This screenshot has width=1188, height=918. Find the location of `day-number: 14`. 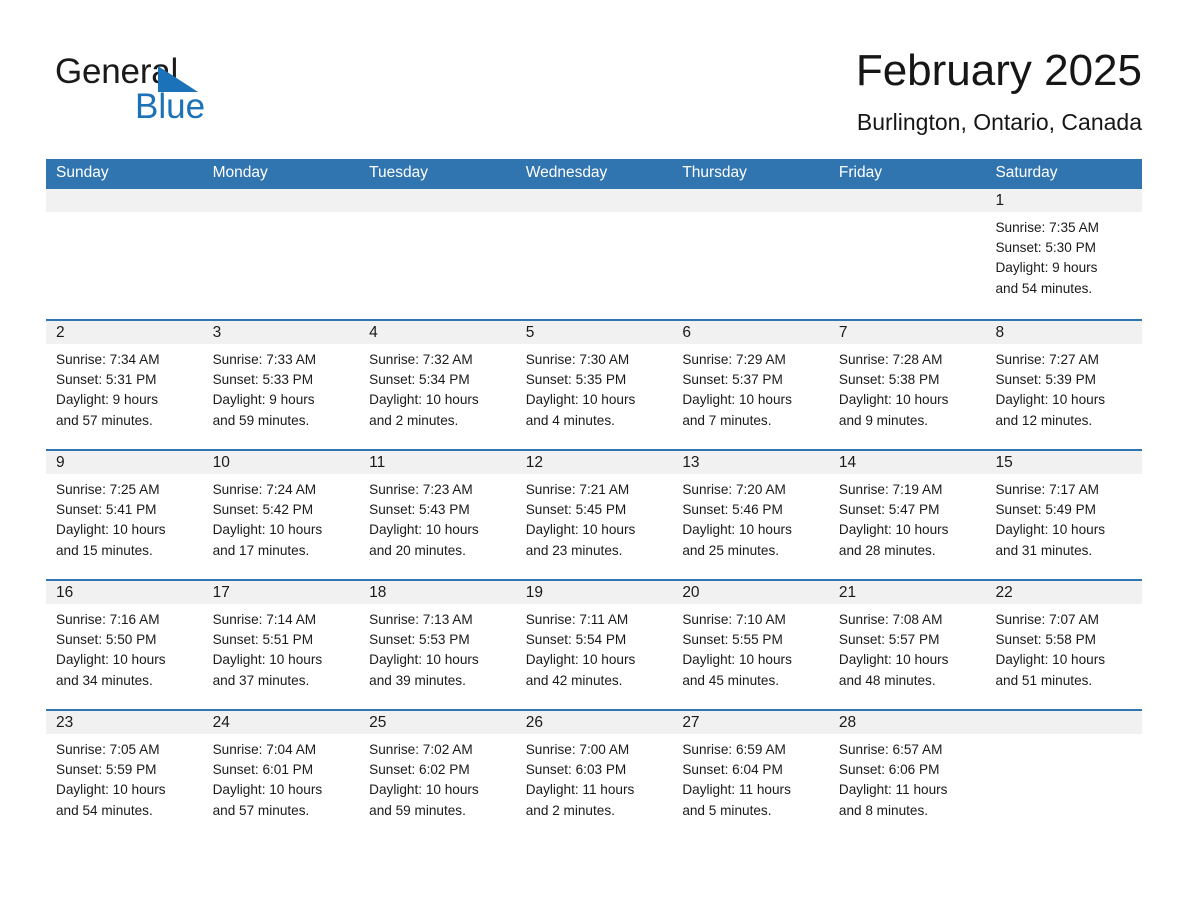

day-number: 14 is located at coordinates (907, 462).